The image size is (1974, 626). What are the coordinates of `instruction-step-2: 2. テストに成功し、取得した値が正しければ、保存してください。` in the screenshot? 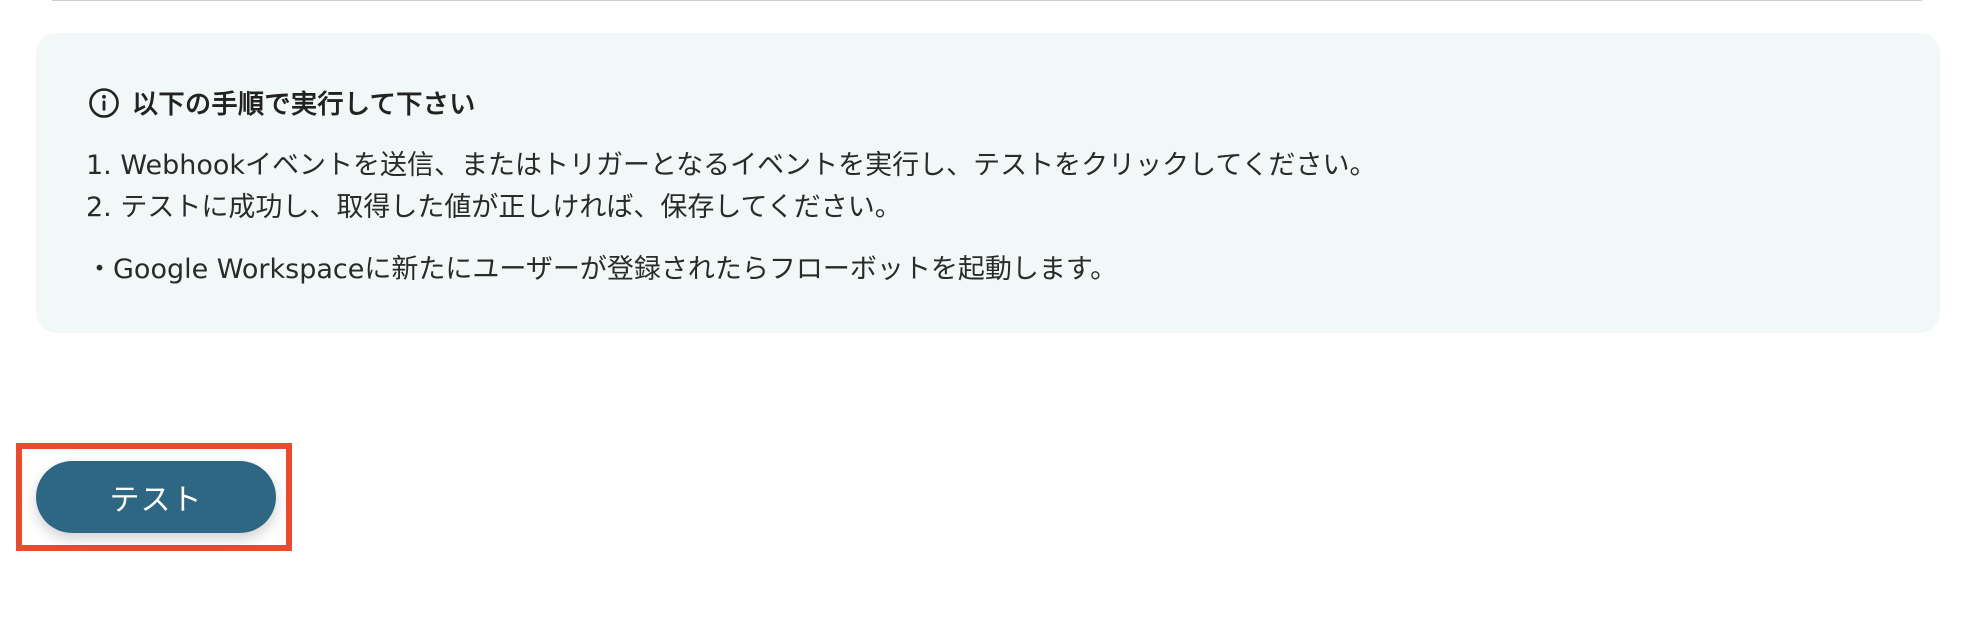 It's located at (494, 207).